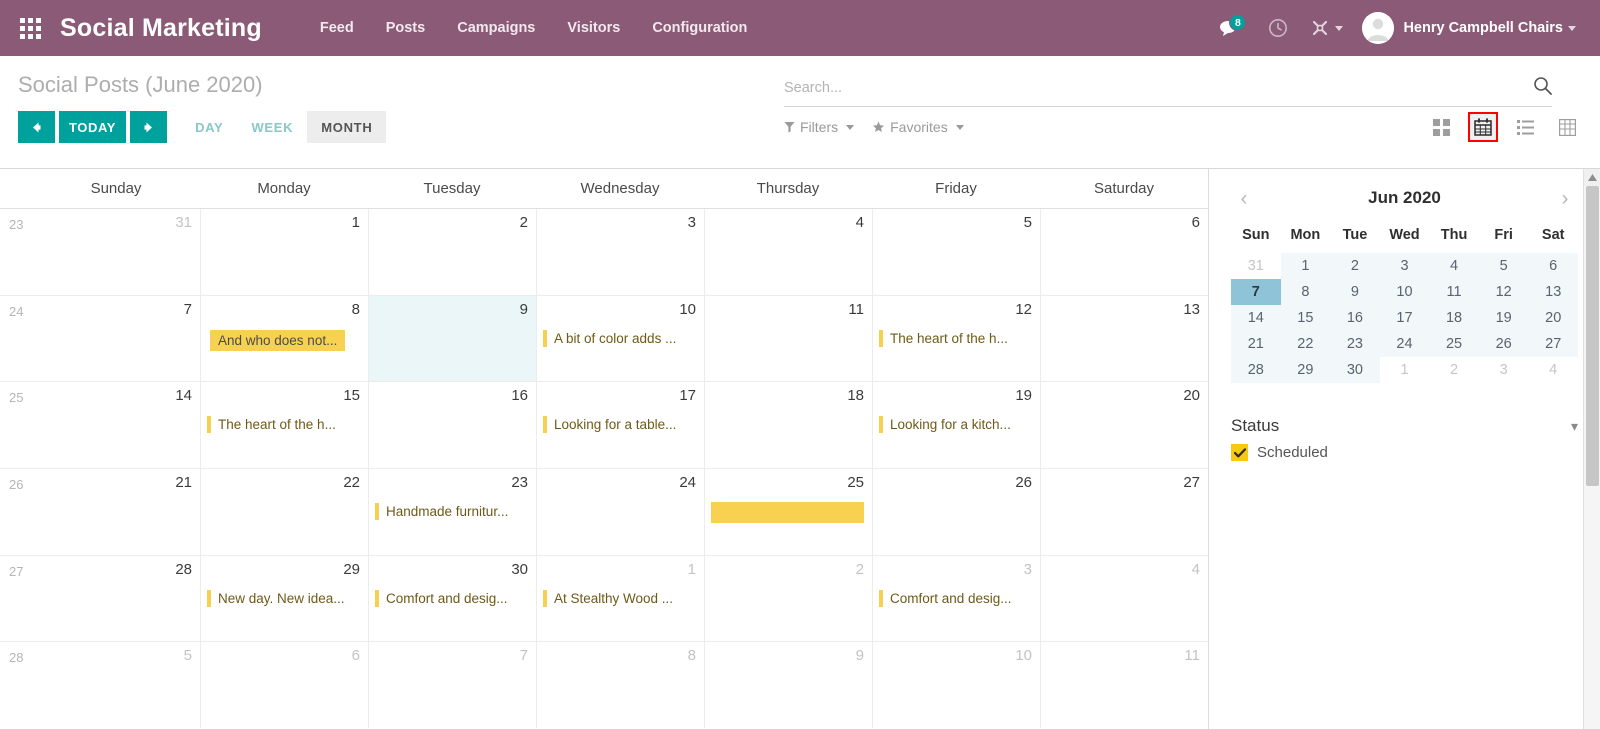 The image size is (1600, 729). What do you see at coordinates (1503, 344) in the screenshot?
I see `mini-calendar-day: 26` at bounding box center [1503, 344].